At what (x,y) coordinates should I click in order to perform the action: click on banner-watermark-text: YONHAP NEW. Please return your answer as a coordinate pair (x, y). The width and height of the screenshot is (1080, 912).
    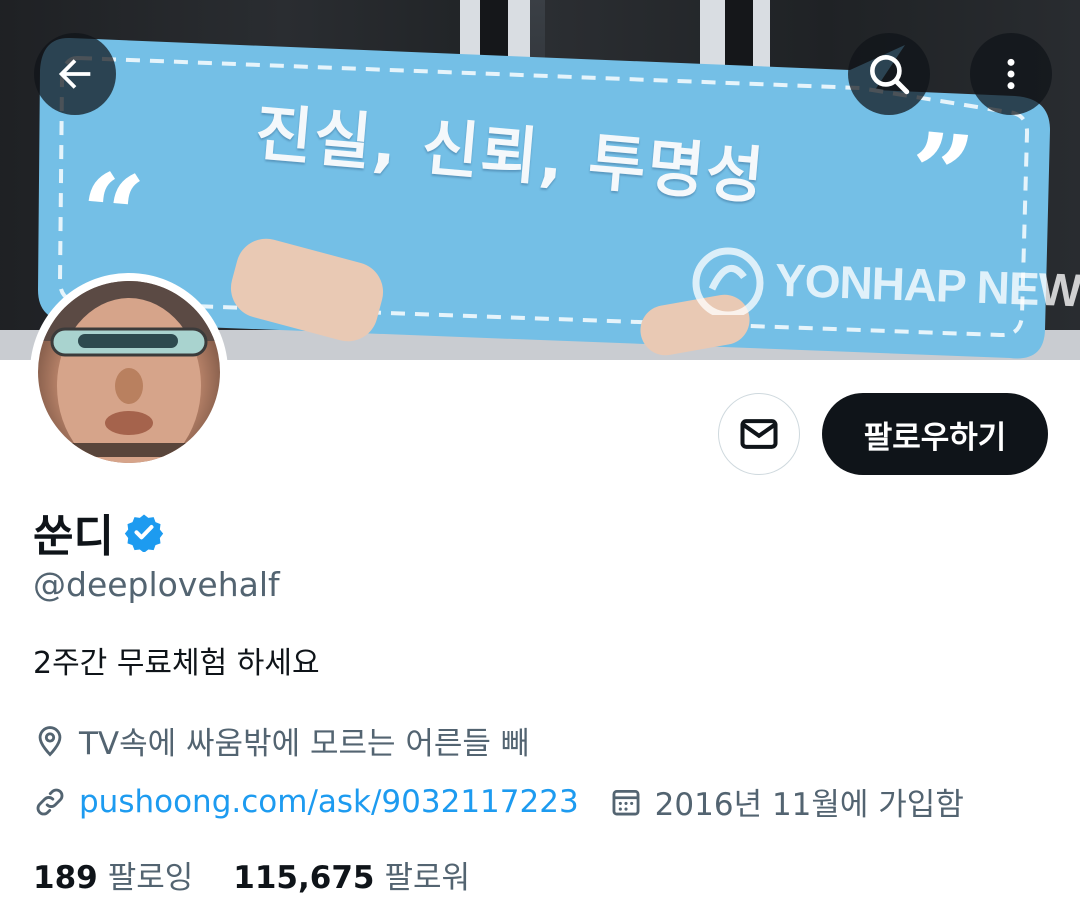
    Looking at the image, I should click on (927, 285).